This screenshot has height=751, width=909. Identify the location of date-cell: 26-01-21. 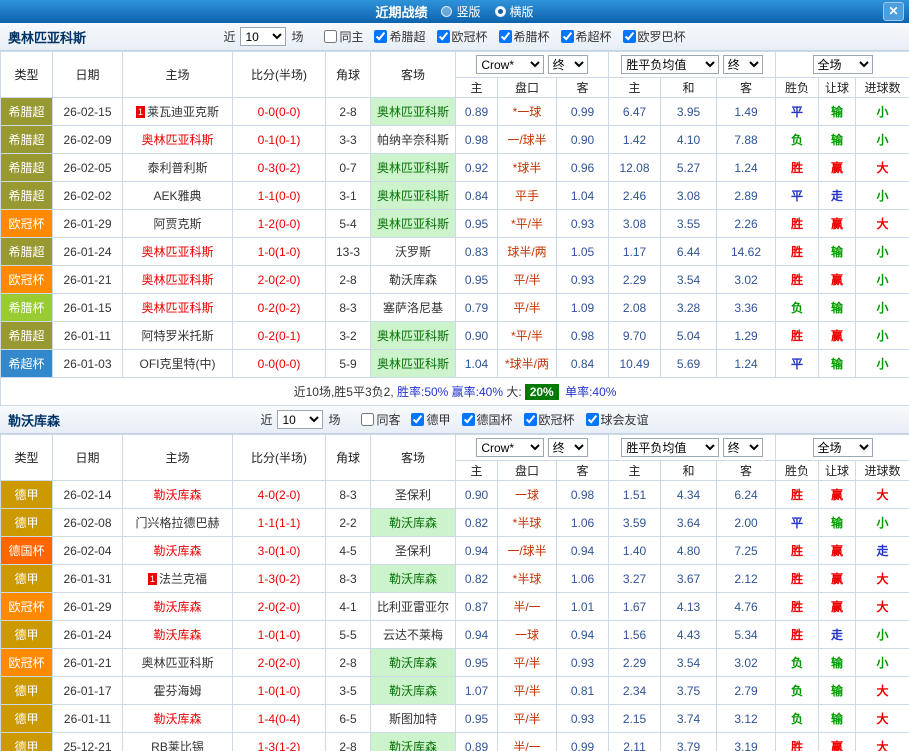
(87, 662).